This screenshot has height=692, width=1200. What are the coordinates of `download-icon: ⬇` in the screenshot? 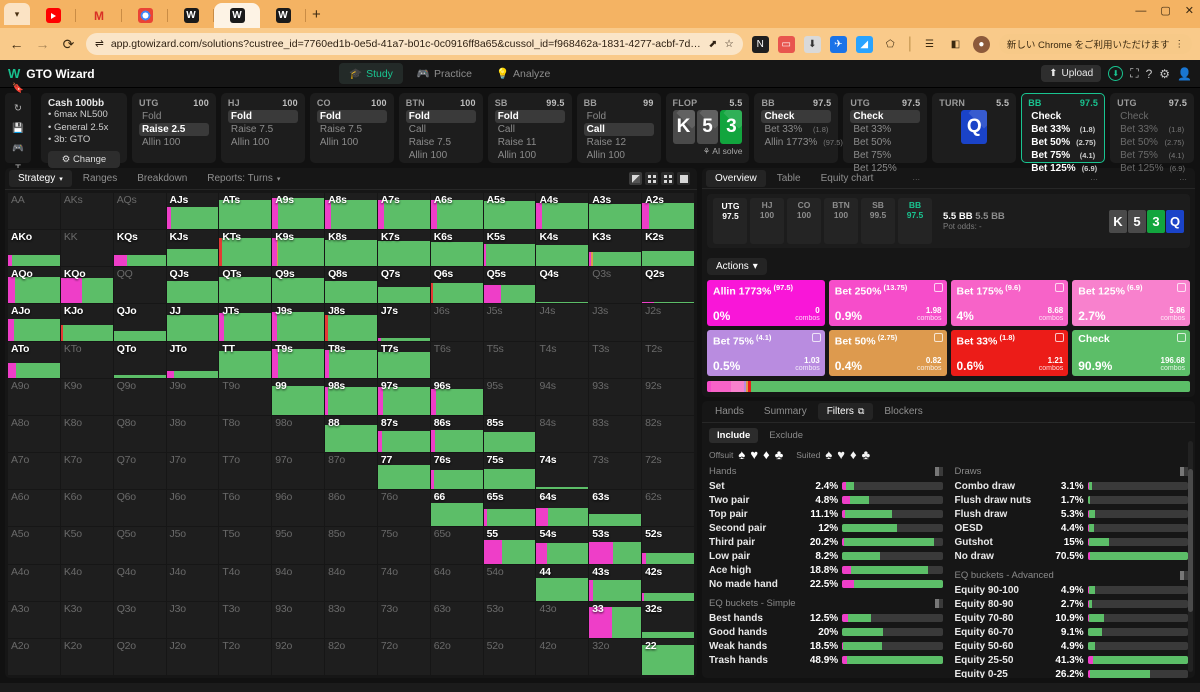 It's located at (812, 44).